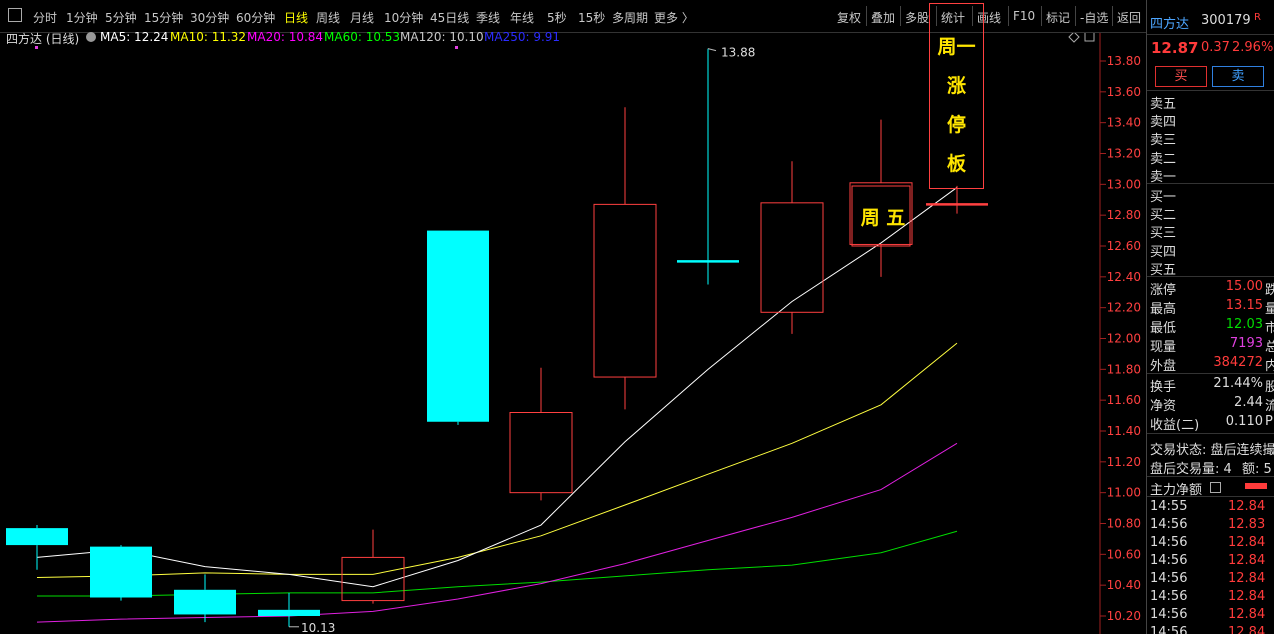  What do you see at coordinates (82, 17) in the screenshot?
I see `period-tab-1: 1分钟` at bounding box center [82, 17].